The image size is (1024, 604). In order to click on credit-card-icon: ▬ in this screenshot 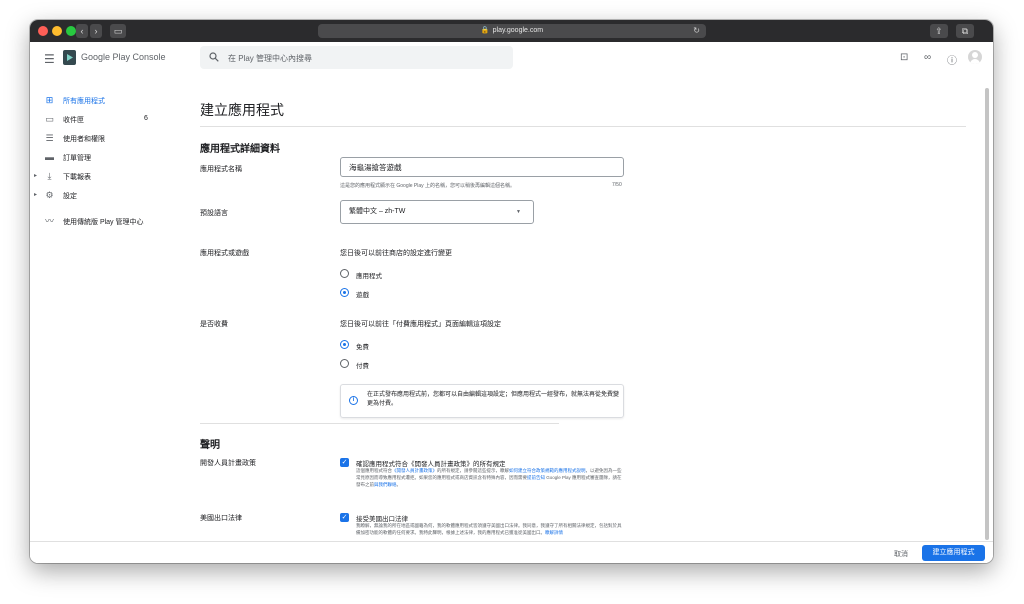, I will do `click(49, 157)`.